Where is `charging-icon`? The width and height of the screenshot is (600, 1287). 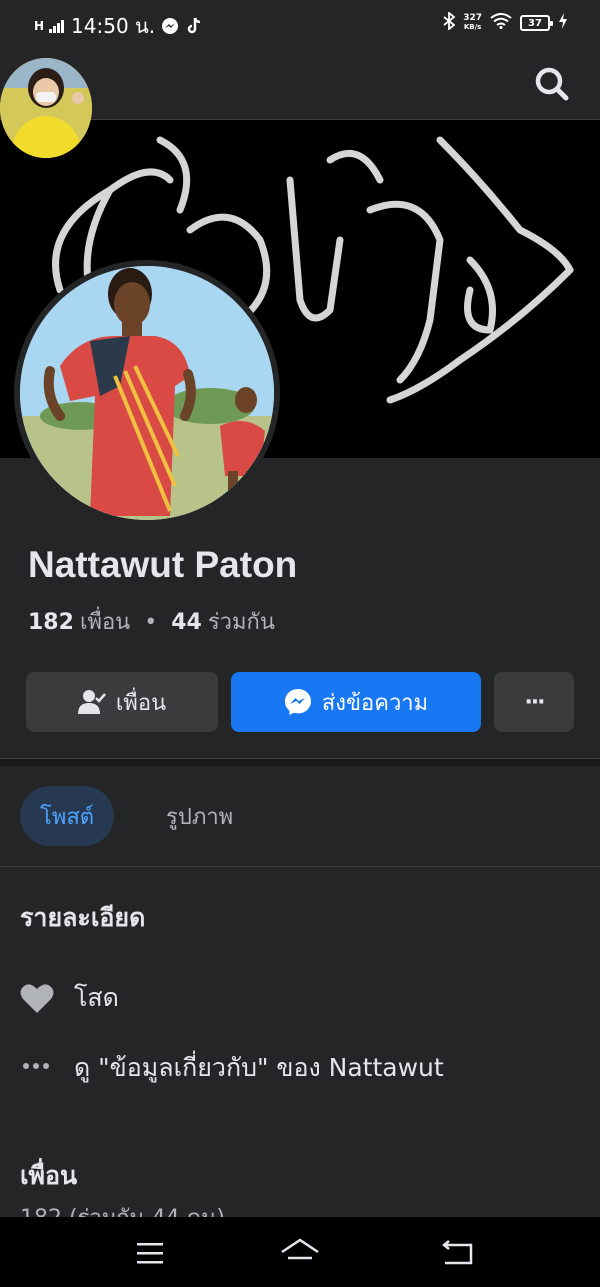
charging-icon is located at coordinates (563, 23).